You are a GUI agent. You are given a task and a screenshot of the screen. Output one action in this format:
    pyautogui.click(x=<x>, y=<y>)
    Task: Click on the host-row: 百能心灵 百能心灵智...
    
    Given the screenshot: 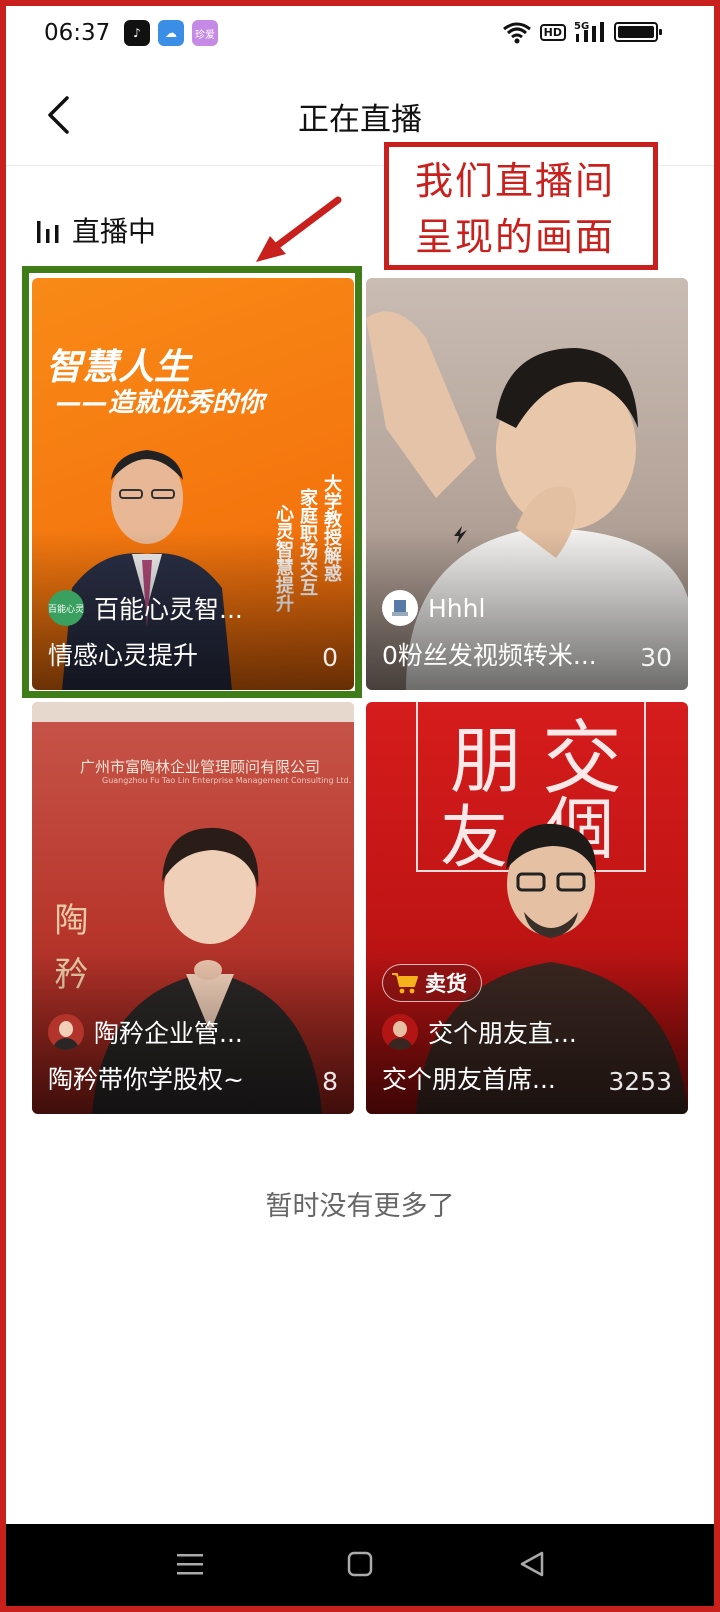 What is the action you would take?
    pyautogui.click(x=193, y=608)
    